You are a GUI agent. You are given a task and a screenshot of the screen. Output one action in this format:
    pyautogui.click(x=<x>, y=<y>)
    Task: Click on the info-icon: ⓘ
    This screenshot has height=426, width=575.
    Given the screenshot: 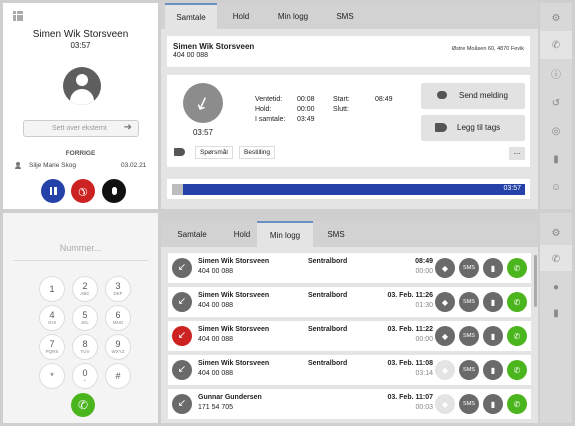 What is the action you would take?
    pyautogui.click(x=556, y=74)
    